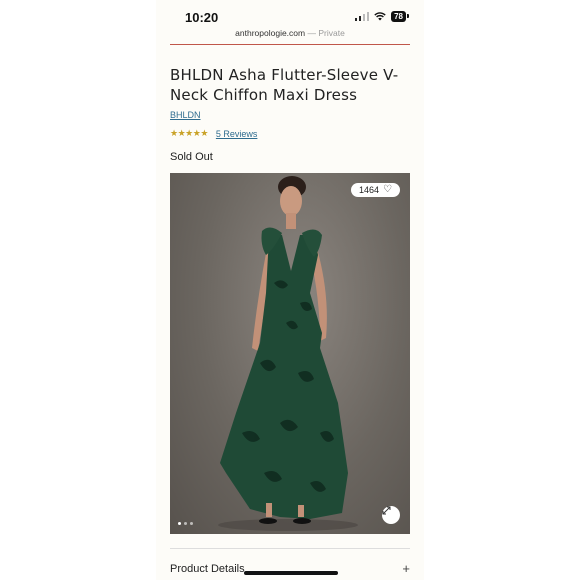 This screenshot has height=580, width=580. I want to click on plus-icon: +, so click(406, 568).